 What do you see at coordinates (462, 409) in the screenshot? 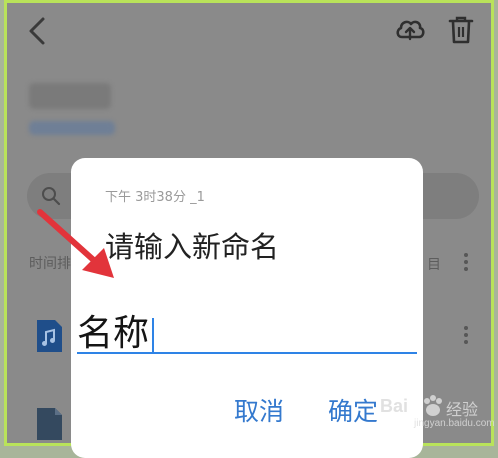
I see `watermark-cn-label: 经验` at bounding box center [462, 409].